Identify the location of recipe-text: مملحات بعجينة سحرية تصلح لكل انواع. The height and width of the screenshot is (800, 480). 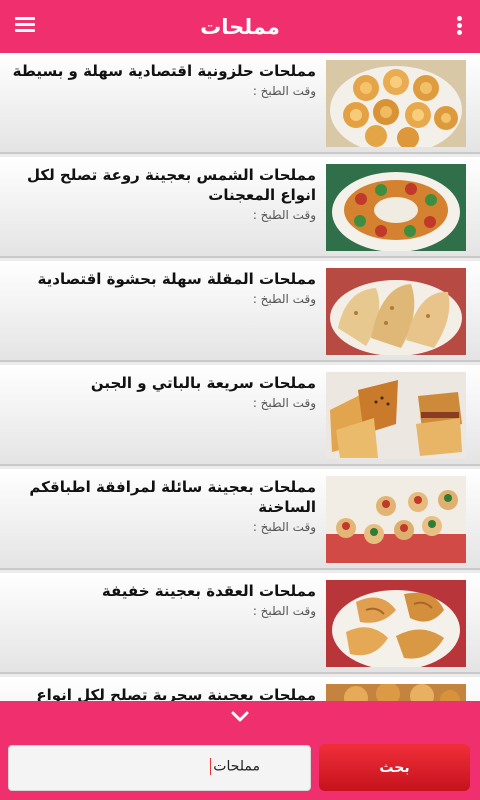
(162, 693).